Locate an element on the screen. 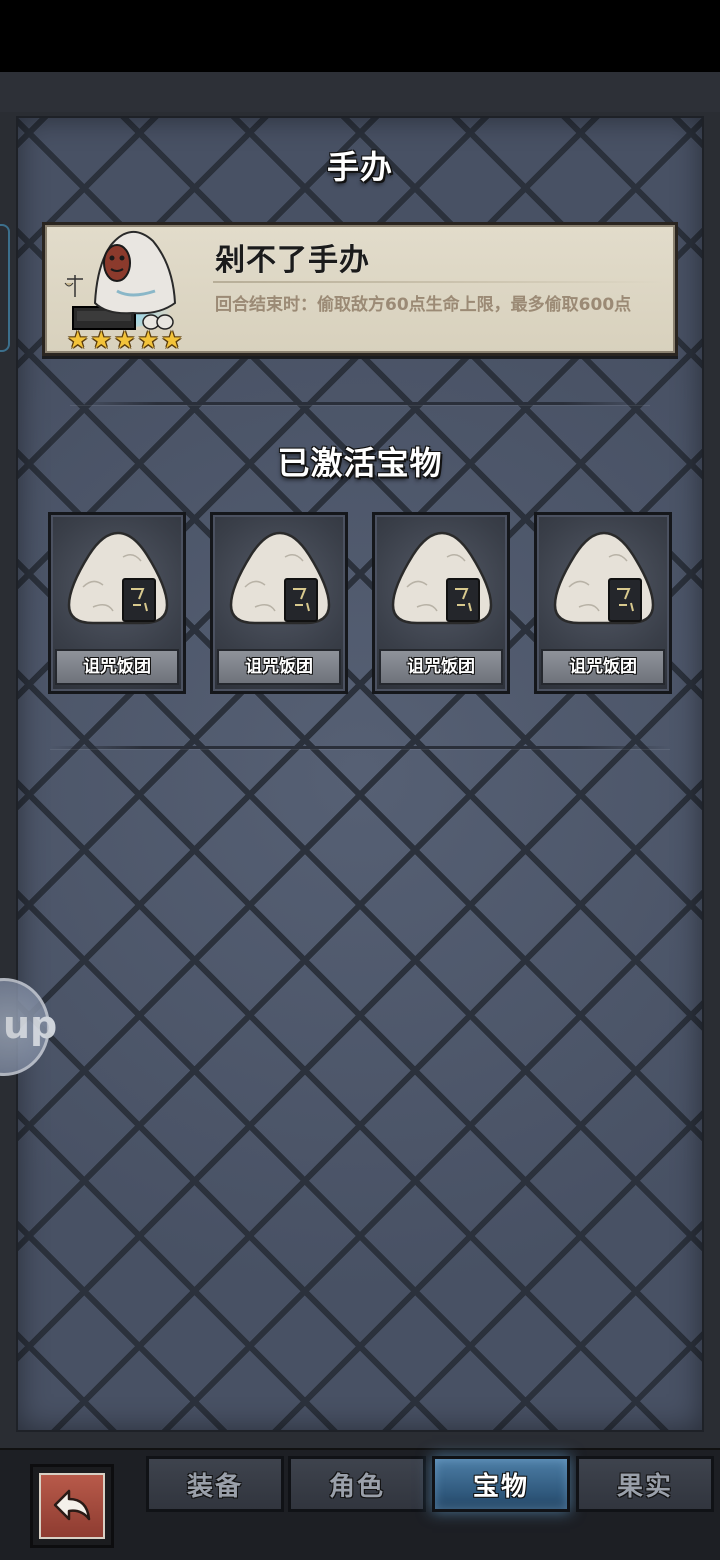 The image size is (720, 1560). tab-label: 果实 is located at coordinates (644, 1486).